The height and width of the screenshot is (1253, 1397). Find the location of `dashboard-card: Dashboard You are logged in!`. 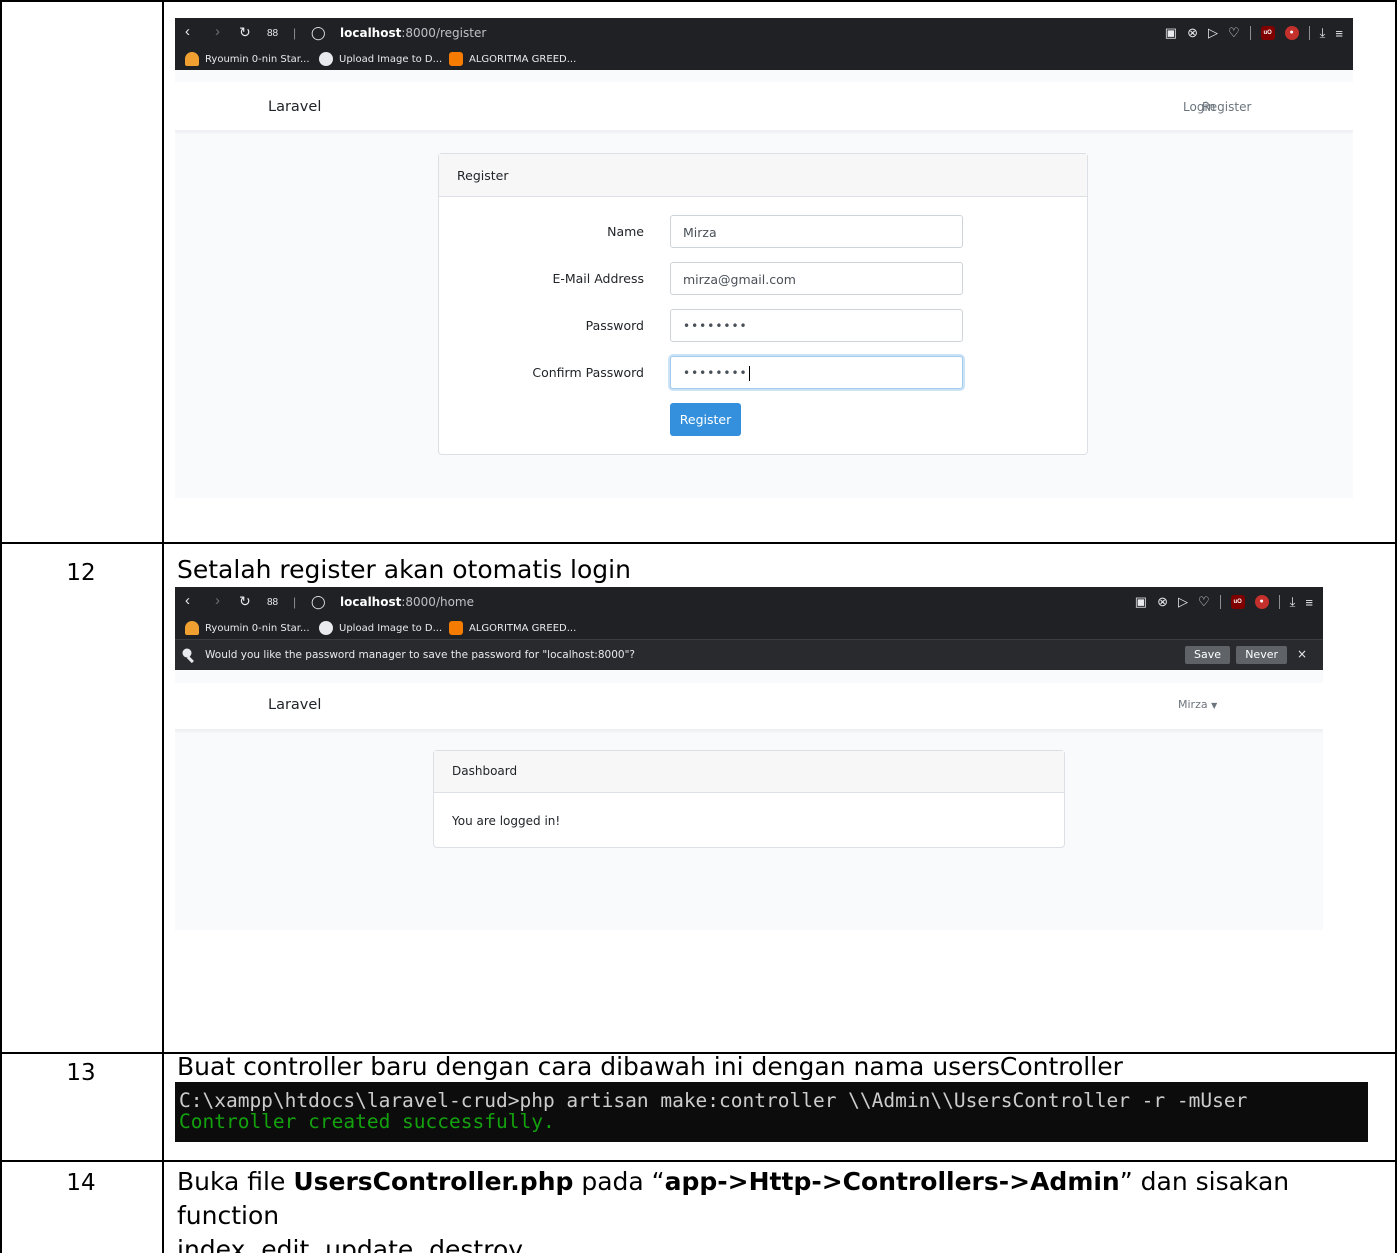

dashboard-card: Dashboard You are logged in! is located at coordinates (749, 799).